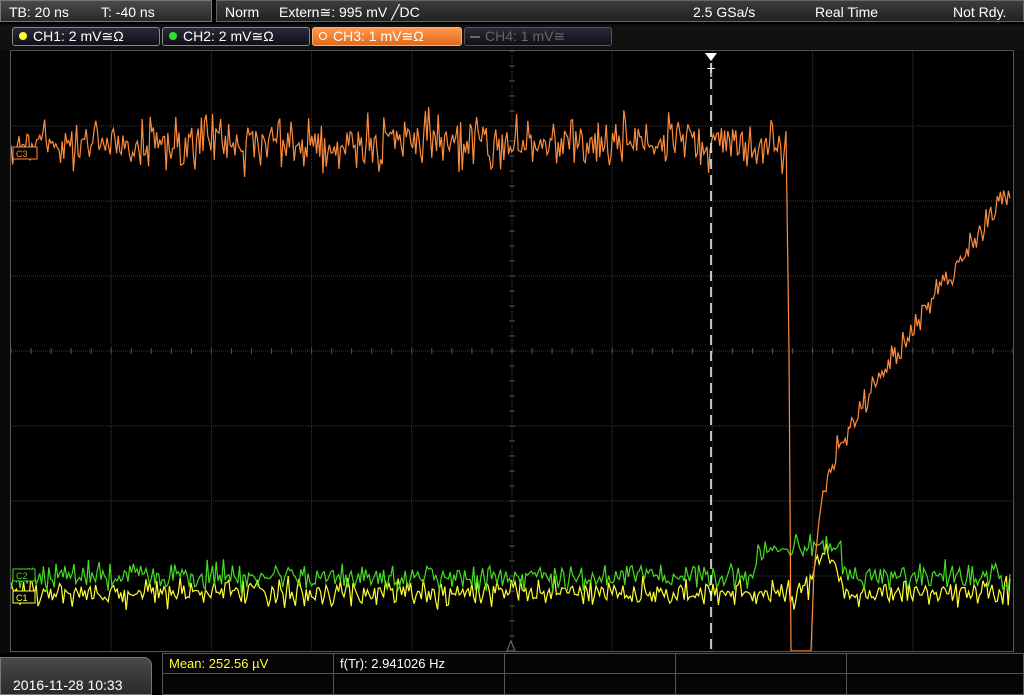 The image size is (1024, 695). What do you see at coordinates (393, 663) in the screenshot?
I see `frequency-measurement: f(Tr): 2.941026 Hz` at bounding box center [393, 663].